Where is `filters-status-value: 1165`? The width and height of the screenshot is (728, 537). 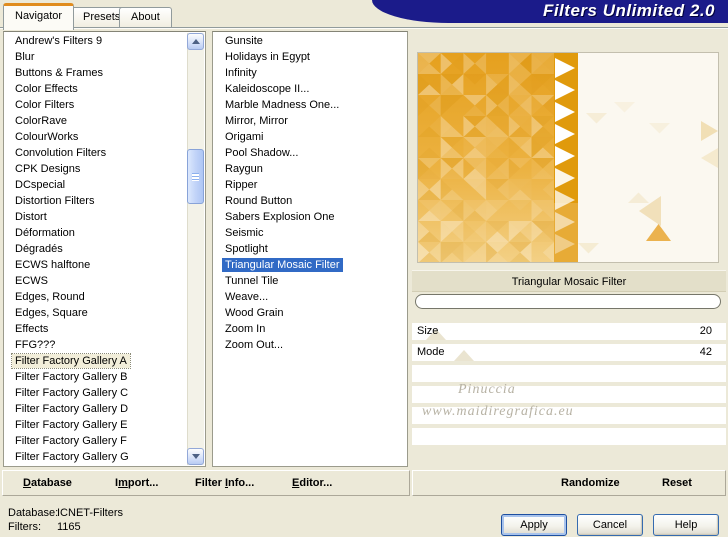 filters-status-value: 1165 is located at coordinates (69, 527).